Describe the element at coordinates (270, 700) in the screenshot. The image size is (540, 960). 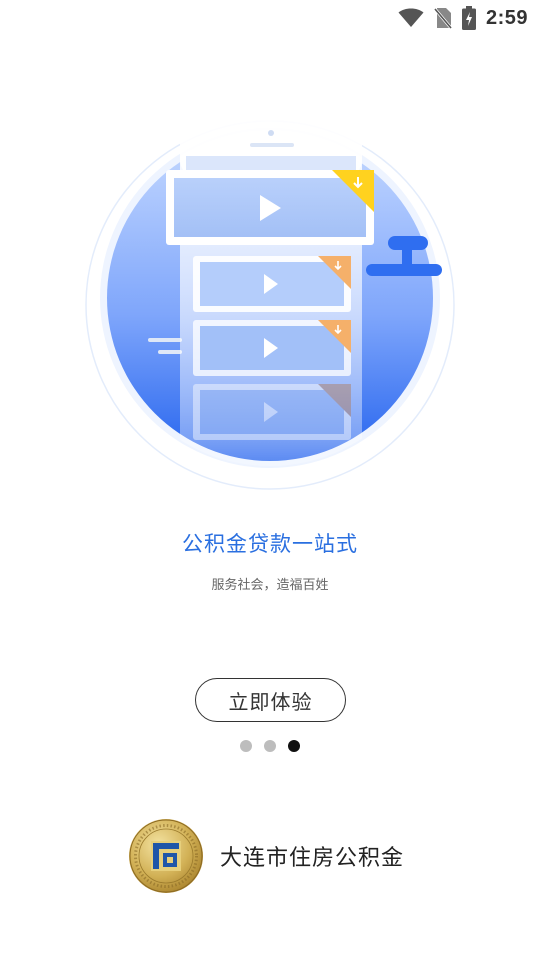
I see `start-experience-button: 立即体验` at that location.